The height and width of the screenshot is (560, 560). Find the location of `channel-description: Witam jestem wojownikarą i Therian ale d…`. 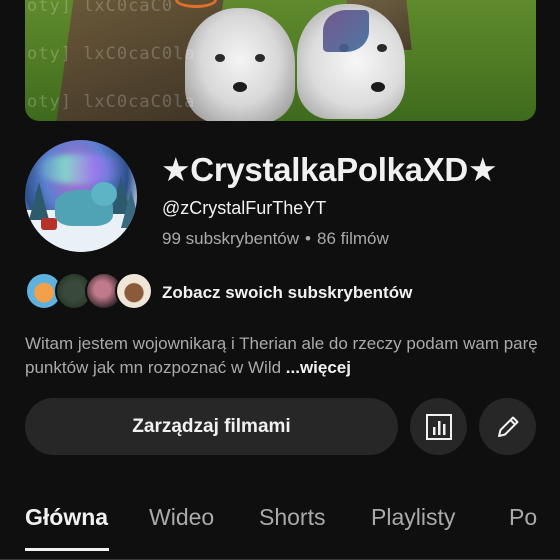

channel-description: Witam jestem wojownikarą i Therian ale d… is located at coordinates (282, 356).